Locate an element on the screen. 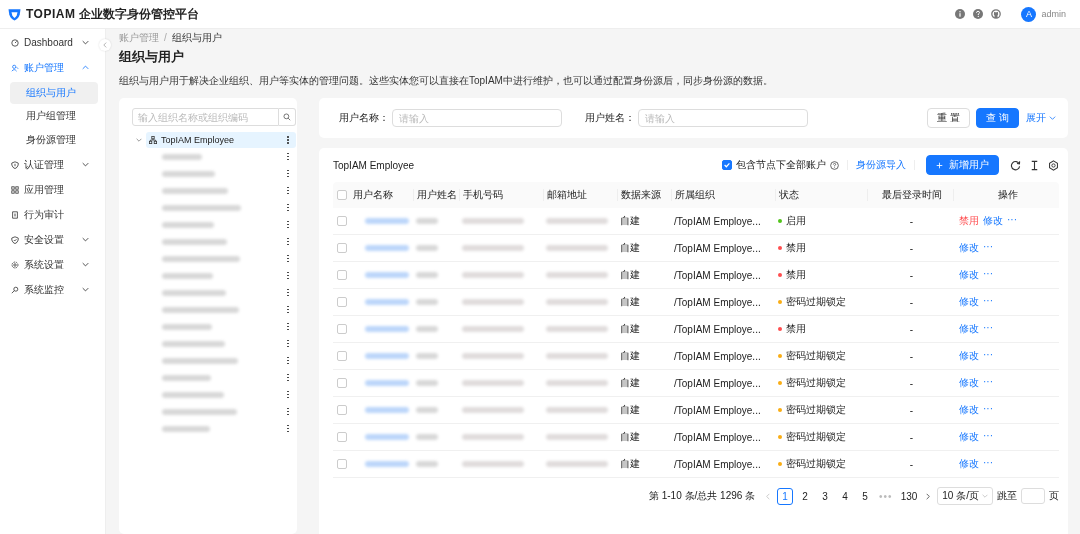  pagination-summary: 第 1-10 条/总共 1296 条 is located at coordinates (702, 496).